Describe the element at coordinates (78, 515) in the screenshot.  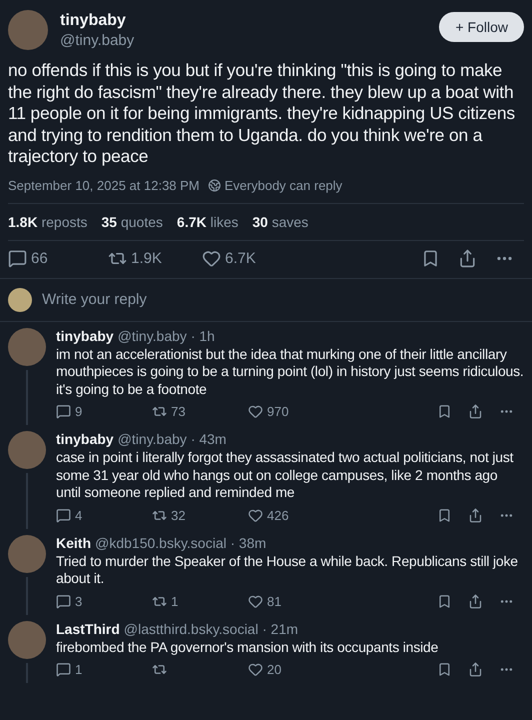
I see `reply-count: 4` at that location.